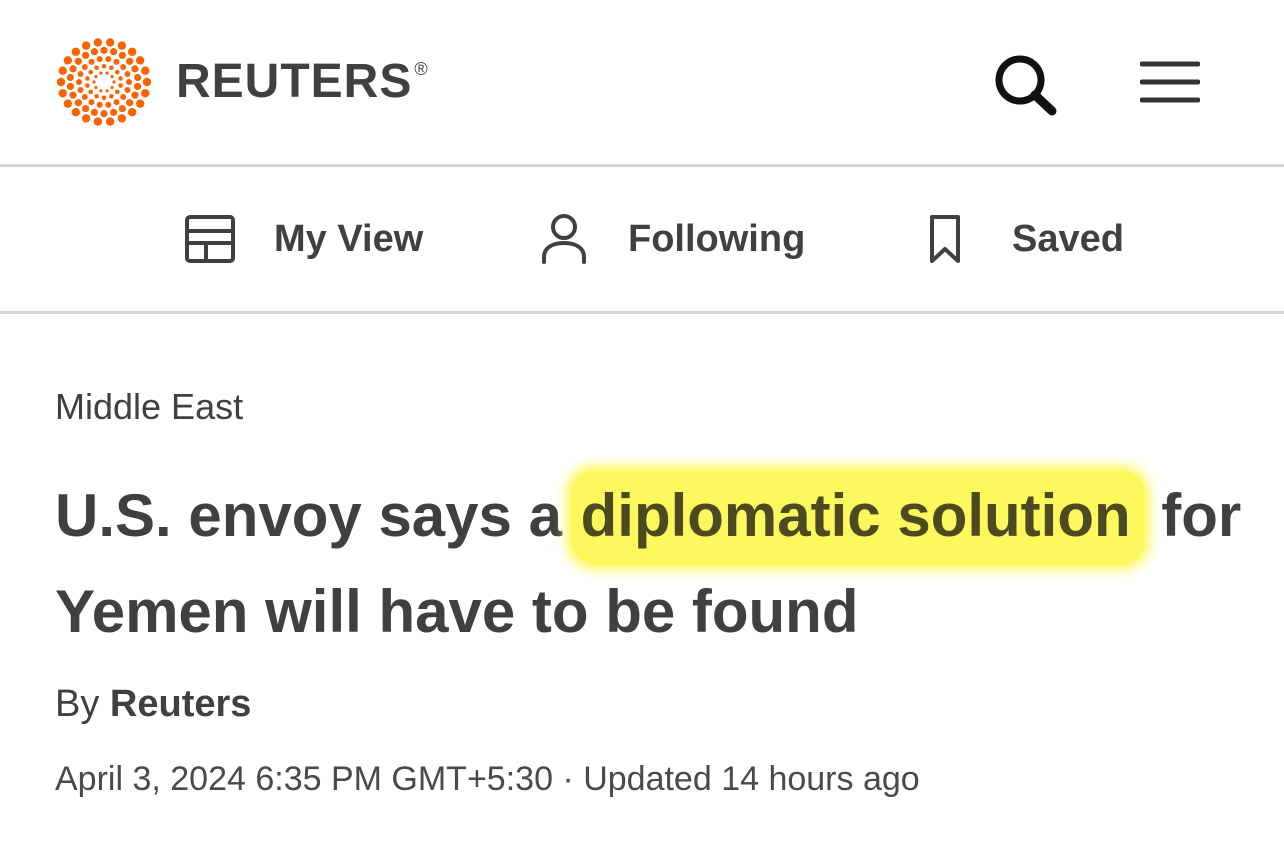 Image resolution: width=1284 pixels, height=845 pixels. I want to click on search-button, so click(1025, 84).